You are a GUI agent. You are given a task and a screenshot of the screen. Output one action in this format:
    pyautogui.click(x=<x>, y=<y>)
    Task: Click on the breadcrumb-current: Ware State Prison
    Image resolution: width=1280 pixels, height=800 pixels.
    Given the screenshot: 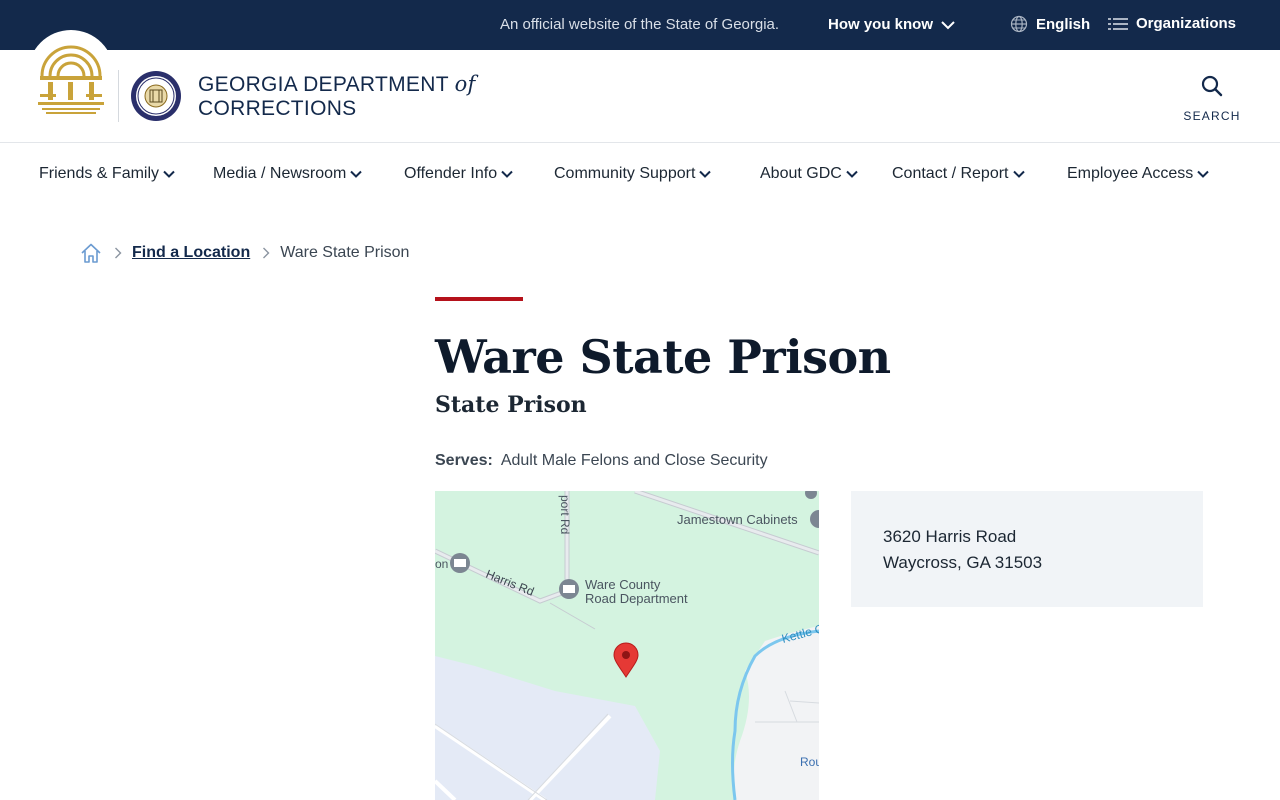 What is the action you would take?
    pyautogui.click(x=345, y=252)
    